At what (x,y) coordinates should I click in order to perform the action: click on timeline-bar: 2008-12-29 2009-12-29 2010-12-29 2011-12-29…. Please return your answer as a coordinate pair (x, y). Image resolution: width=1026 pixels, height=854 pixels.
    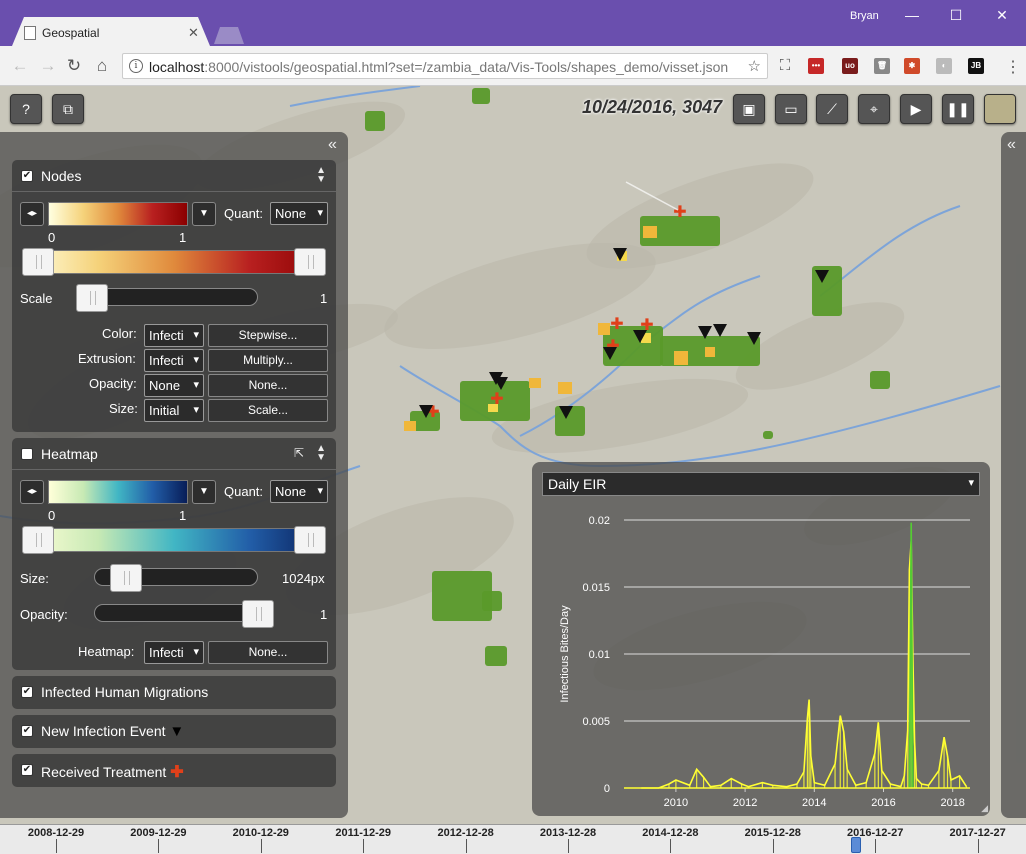
    Looking at the image, I should click on (513, 839).